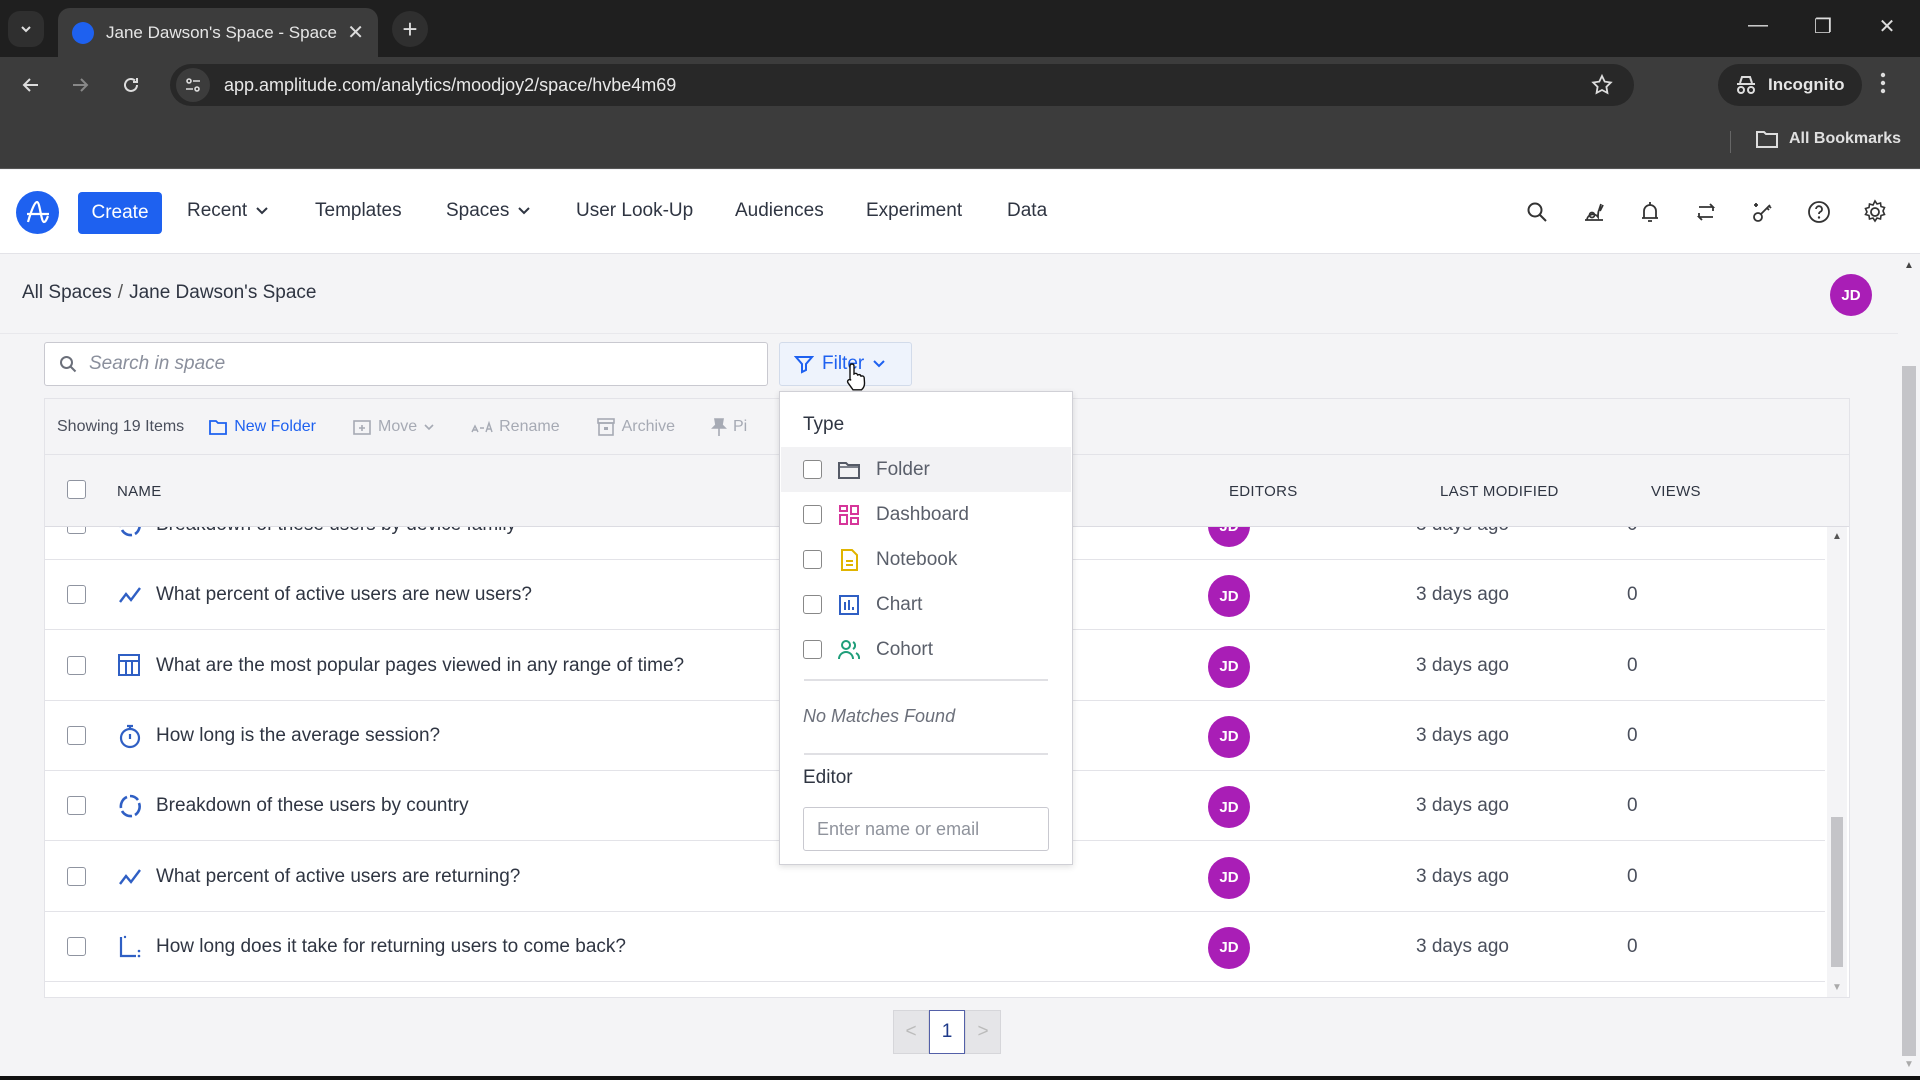 The image size is (1920, 1080). What do you see at coordinates (729, 427) in the screenshot?
I see `pin-button: Pi` at bounding box center [729, 427].